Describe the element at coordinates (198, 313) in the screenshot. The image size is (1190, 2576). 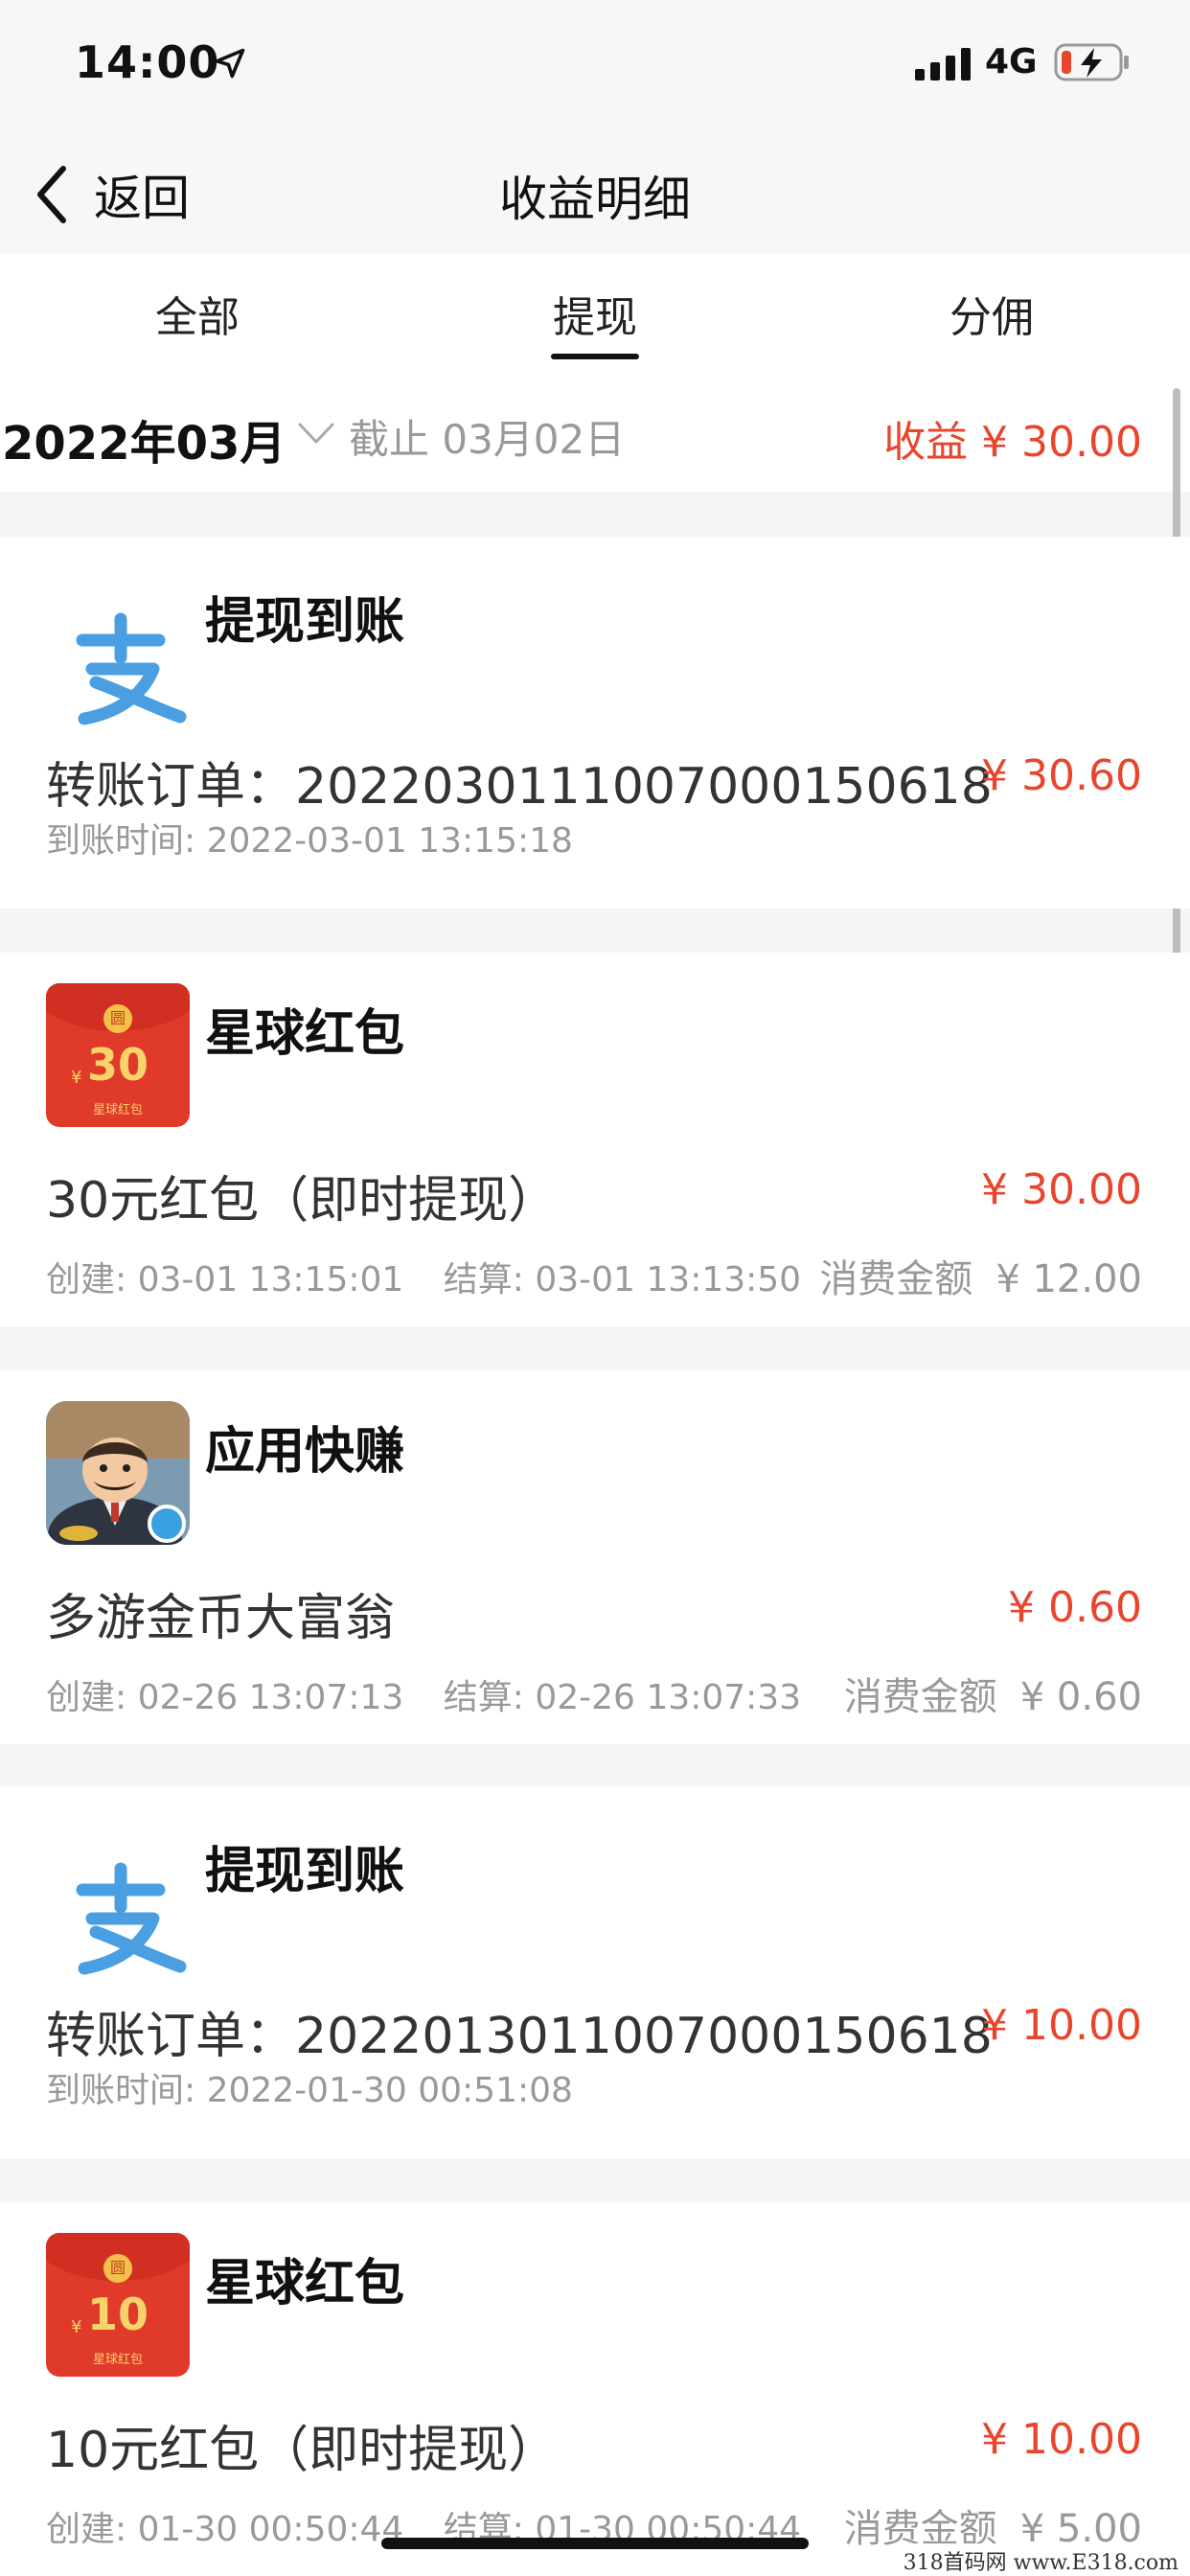
I see `tab-all: 全部` at that location.